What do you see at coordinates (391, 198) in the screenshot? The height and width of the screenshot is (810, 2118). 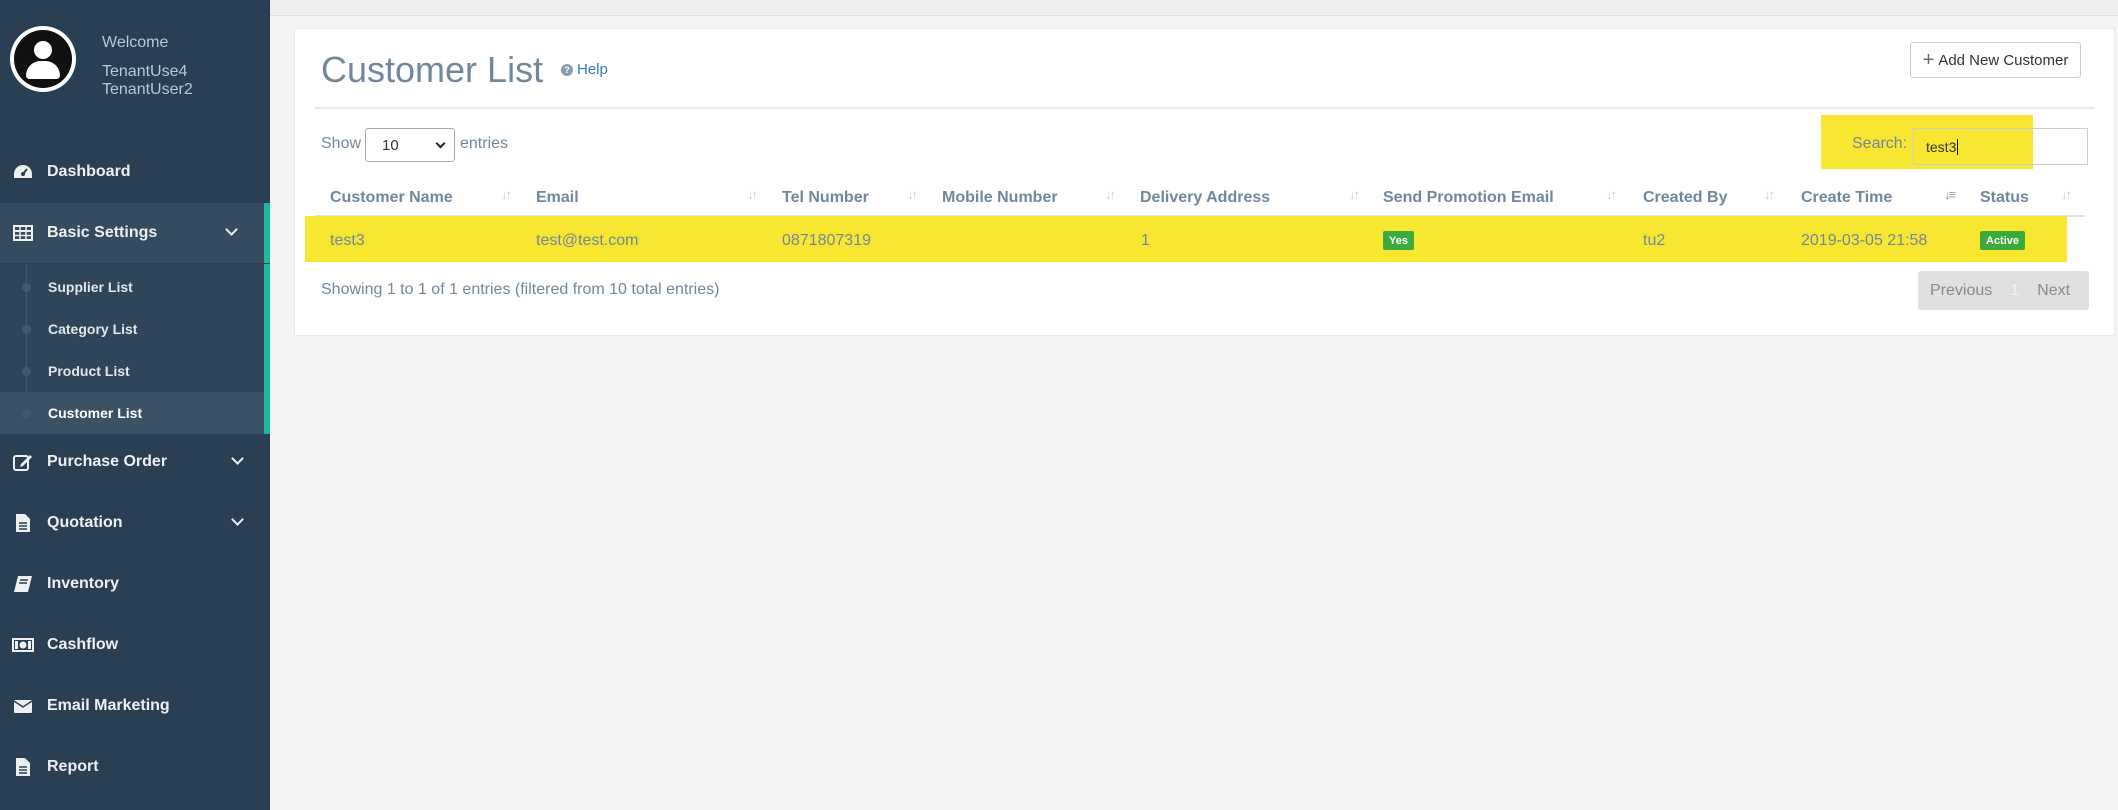 I see `col-header-customer-name: Customer Name` at bounding box center [391, 198].